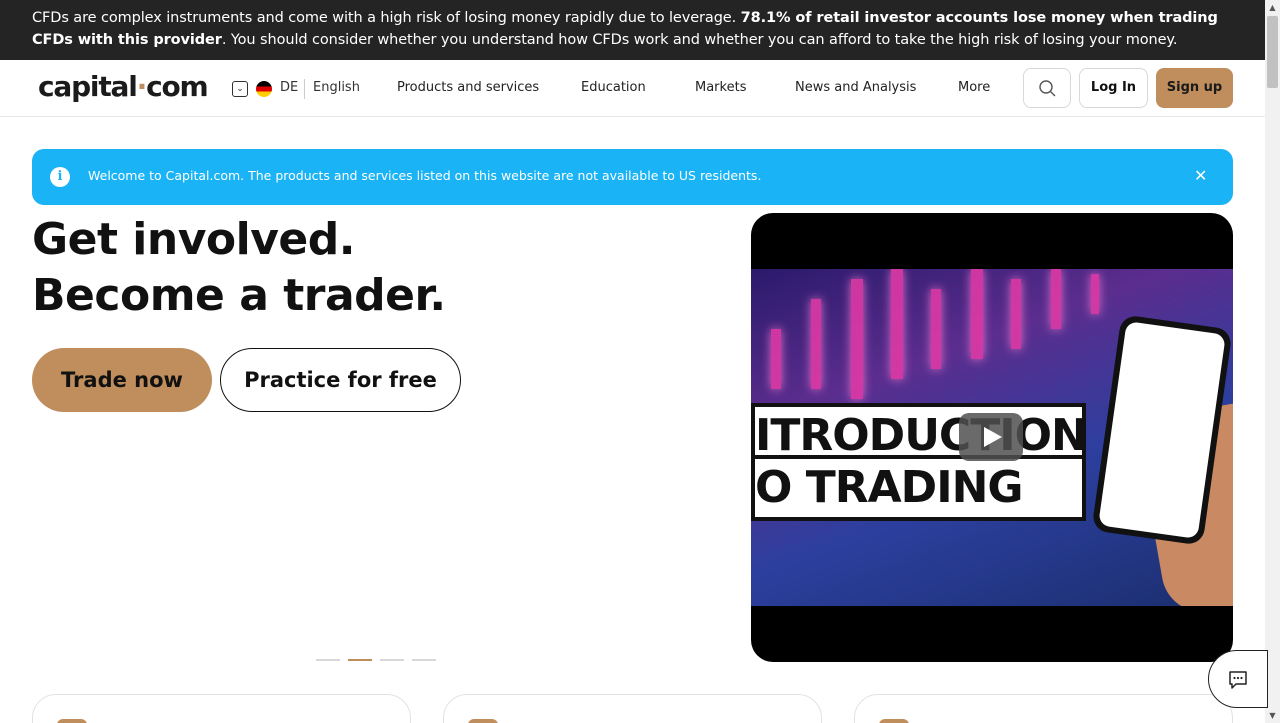 The height and width of the screenshot is (723, 1280). What do you see at coordinates (1272, 7) in the screenshot?
I see `scroll-up-arrow-icon: ▲` at bounding box center [1272, 7].